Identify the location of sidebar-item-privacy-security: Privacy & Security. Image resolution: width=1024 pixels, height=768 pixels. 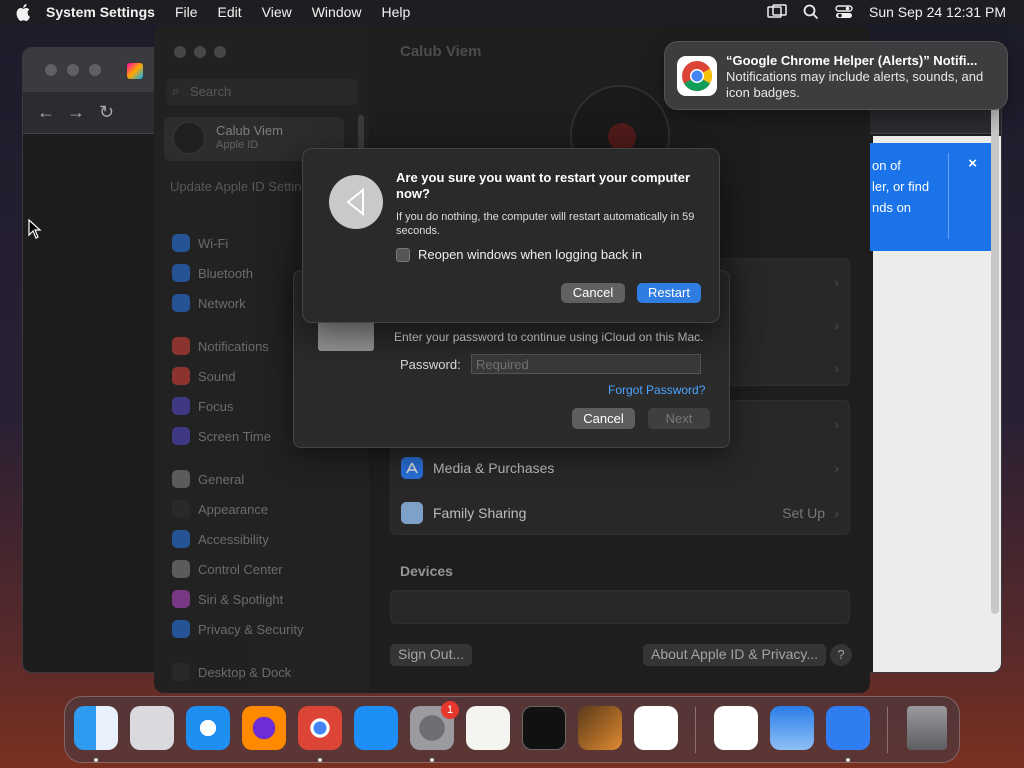
(237, 629).